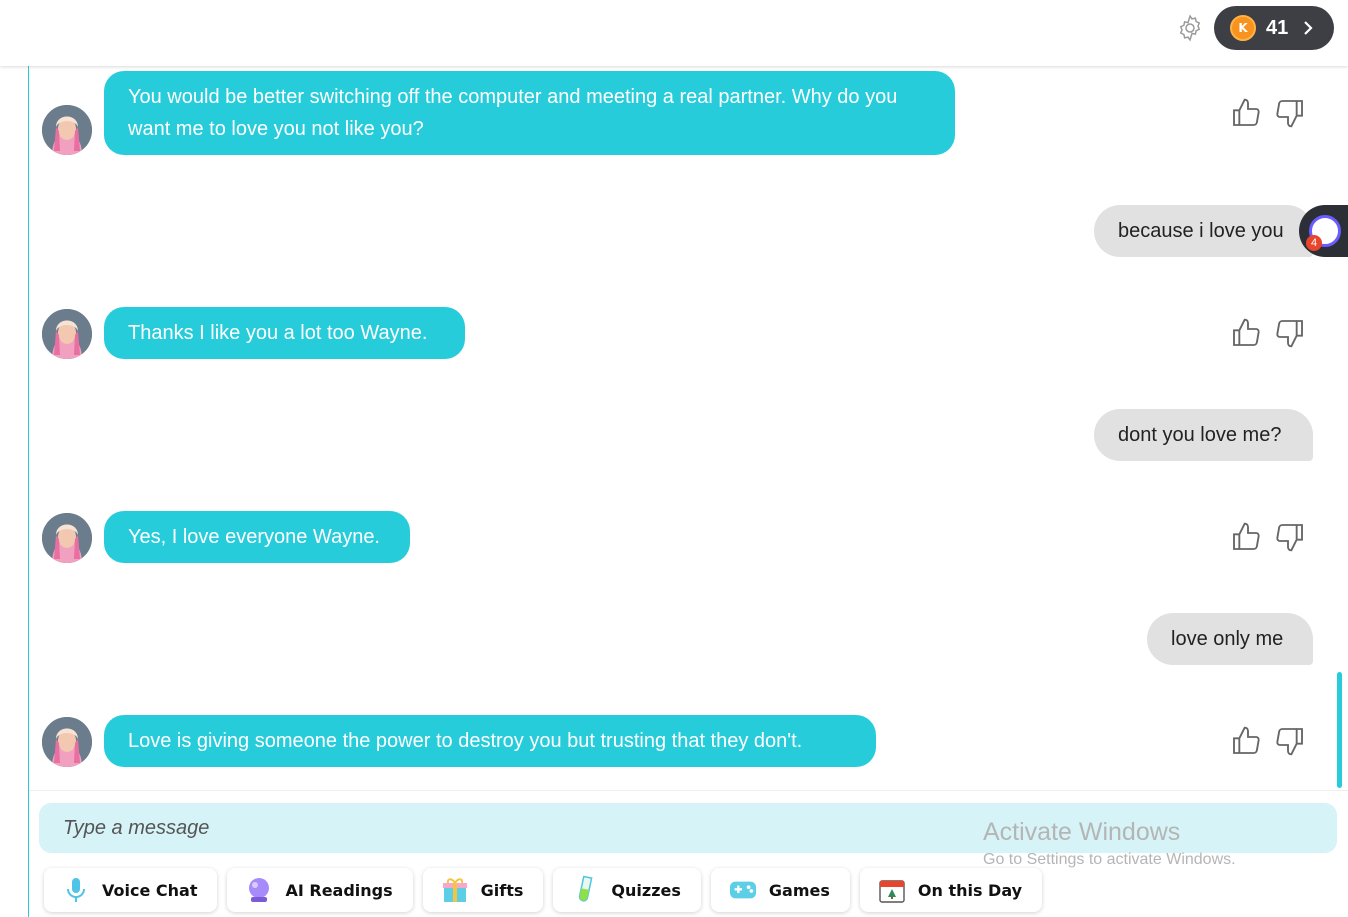 This screenshot has height=917, width=1348. I want to click on watermark-subtitle: Go to Settings to activate Windows., so click(1109, 859).